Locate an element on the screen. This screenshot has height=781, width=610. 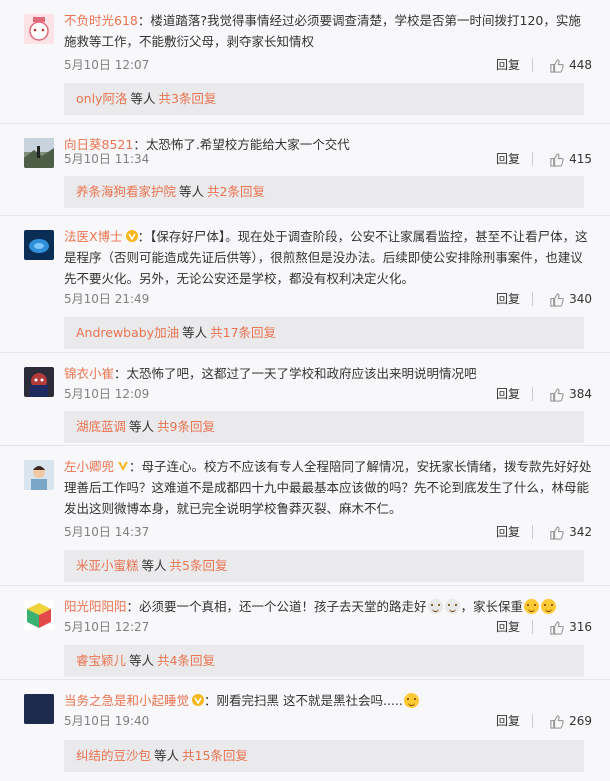
reply-user-link: Andrewbaby加油 is located at coordinates (127, 332).